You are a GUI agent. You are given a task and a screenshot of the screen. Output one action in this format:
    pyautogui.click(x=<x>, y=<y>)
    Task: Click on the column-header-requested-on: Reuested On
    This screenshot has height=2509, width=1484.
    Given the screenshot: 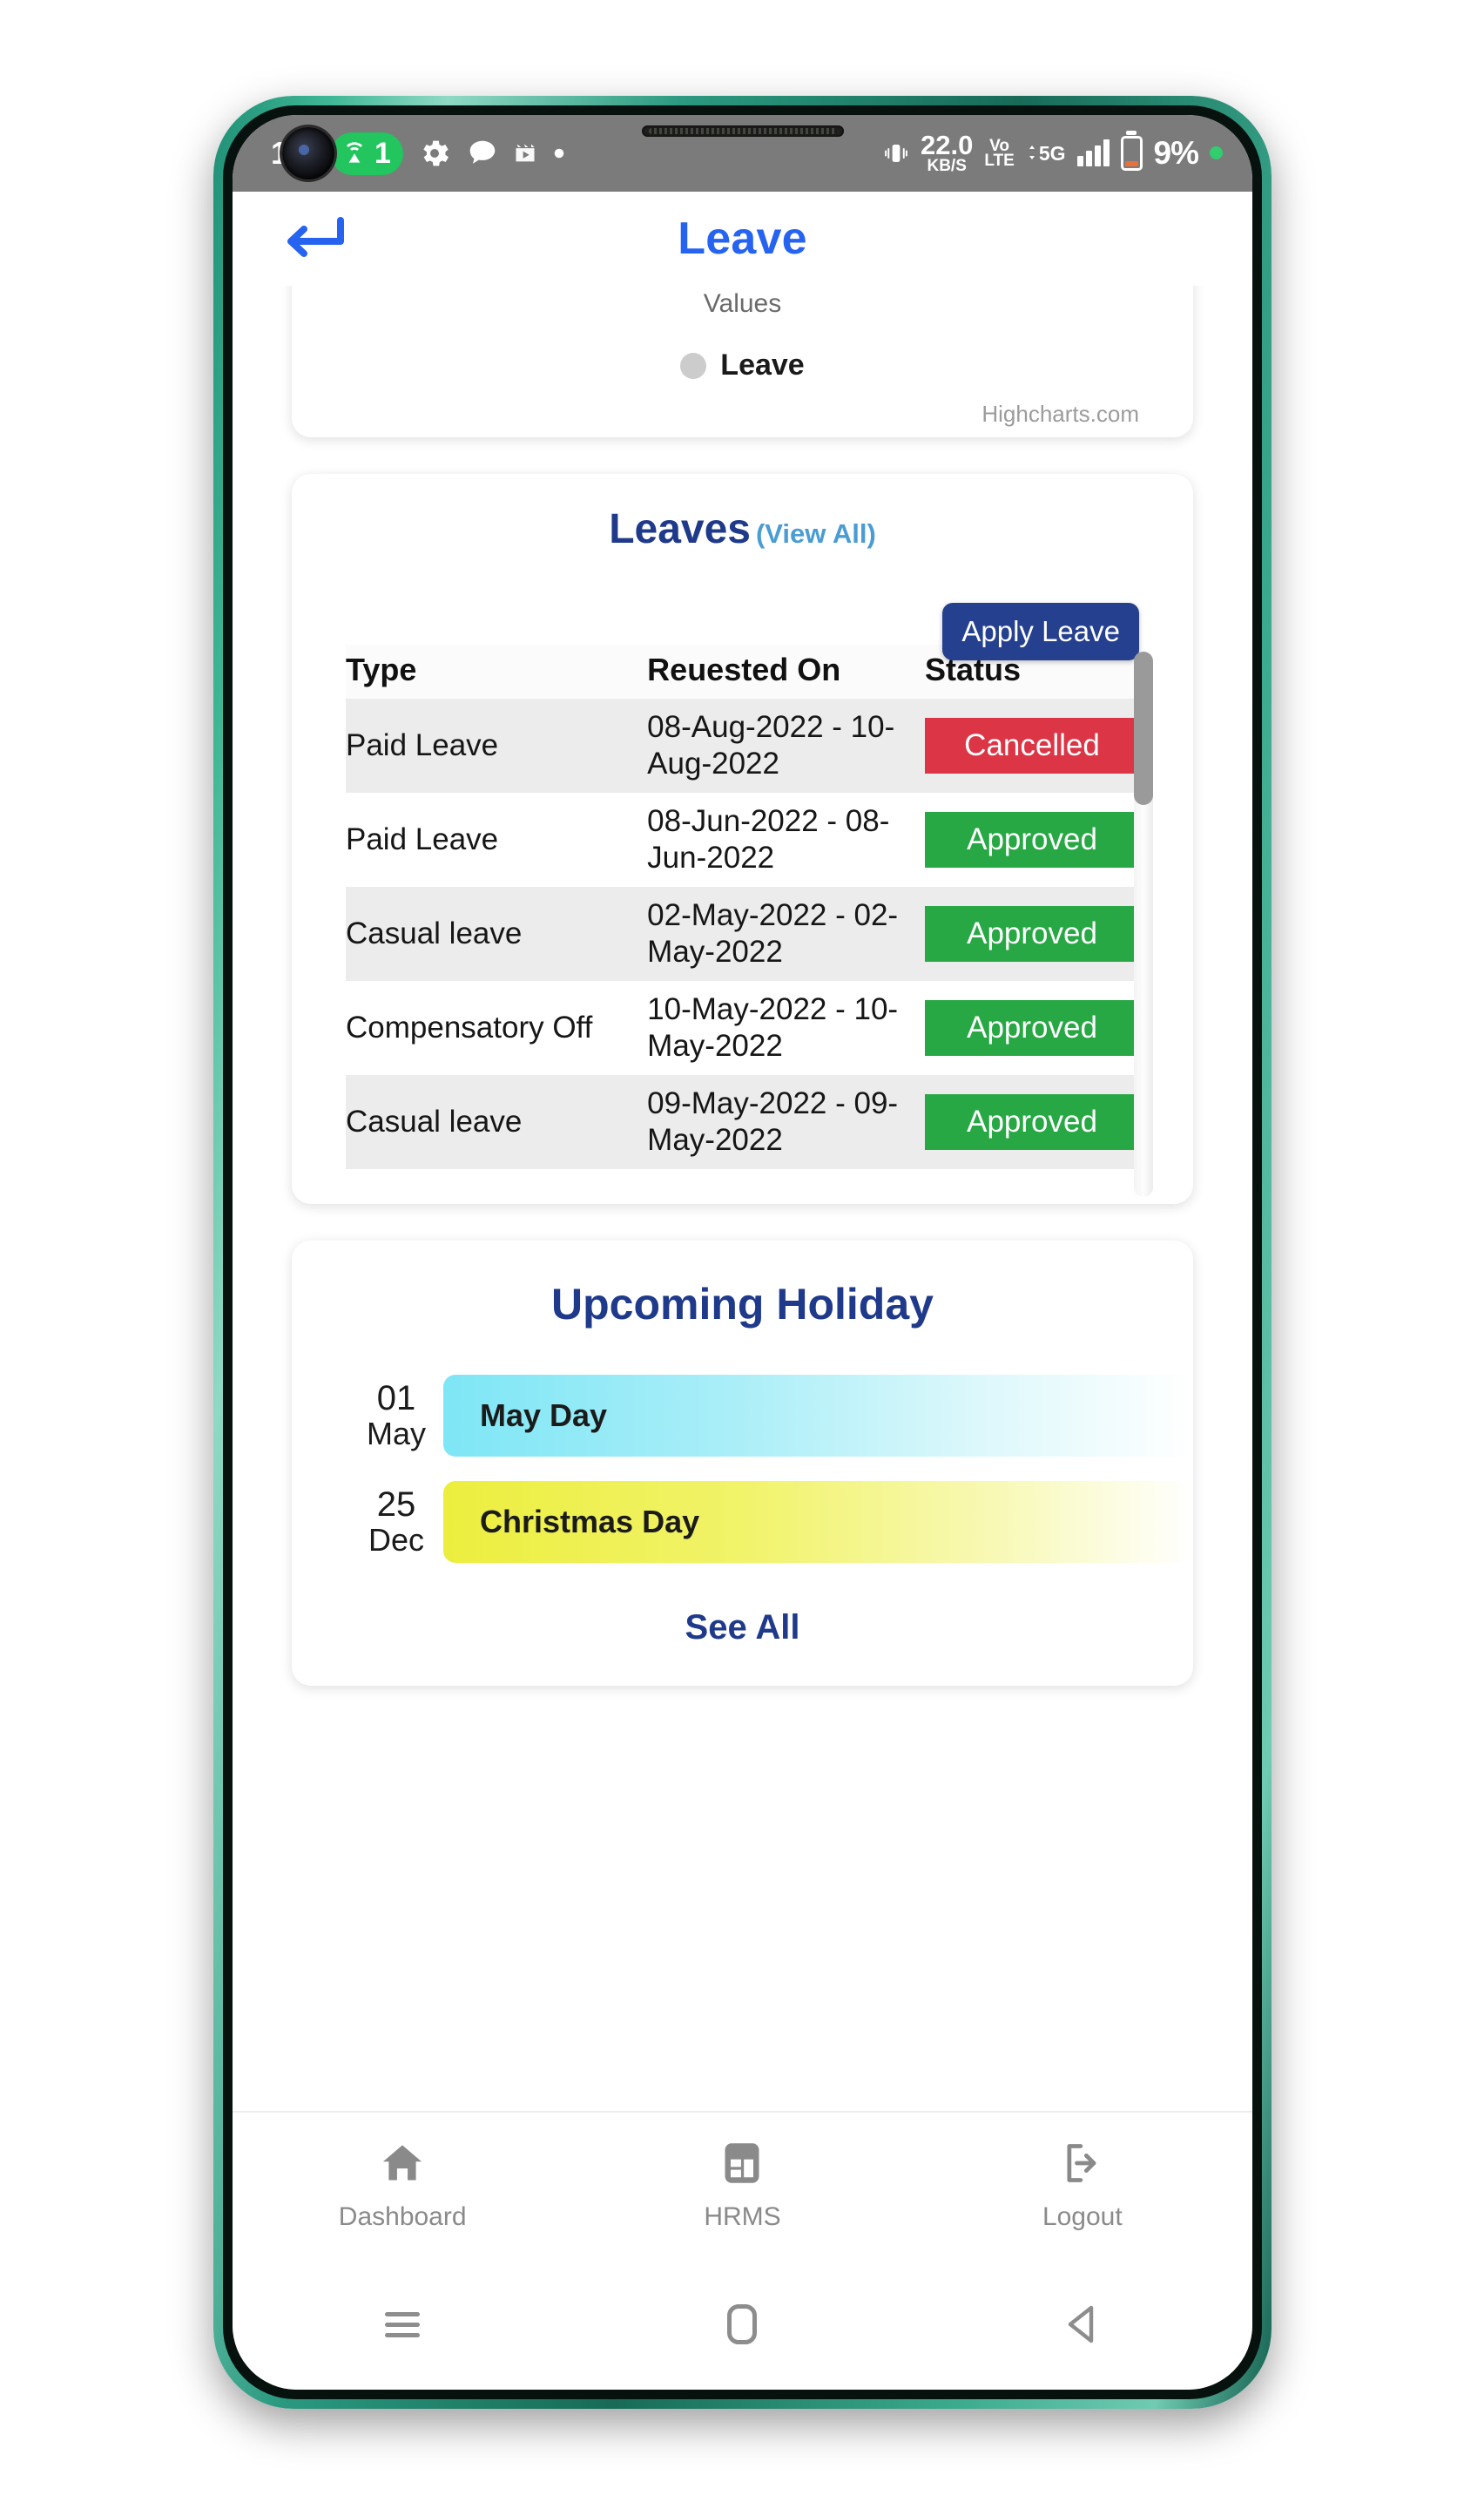 What is the action you would take?
    pyautogui.click(x=786, y=672)
    